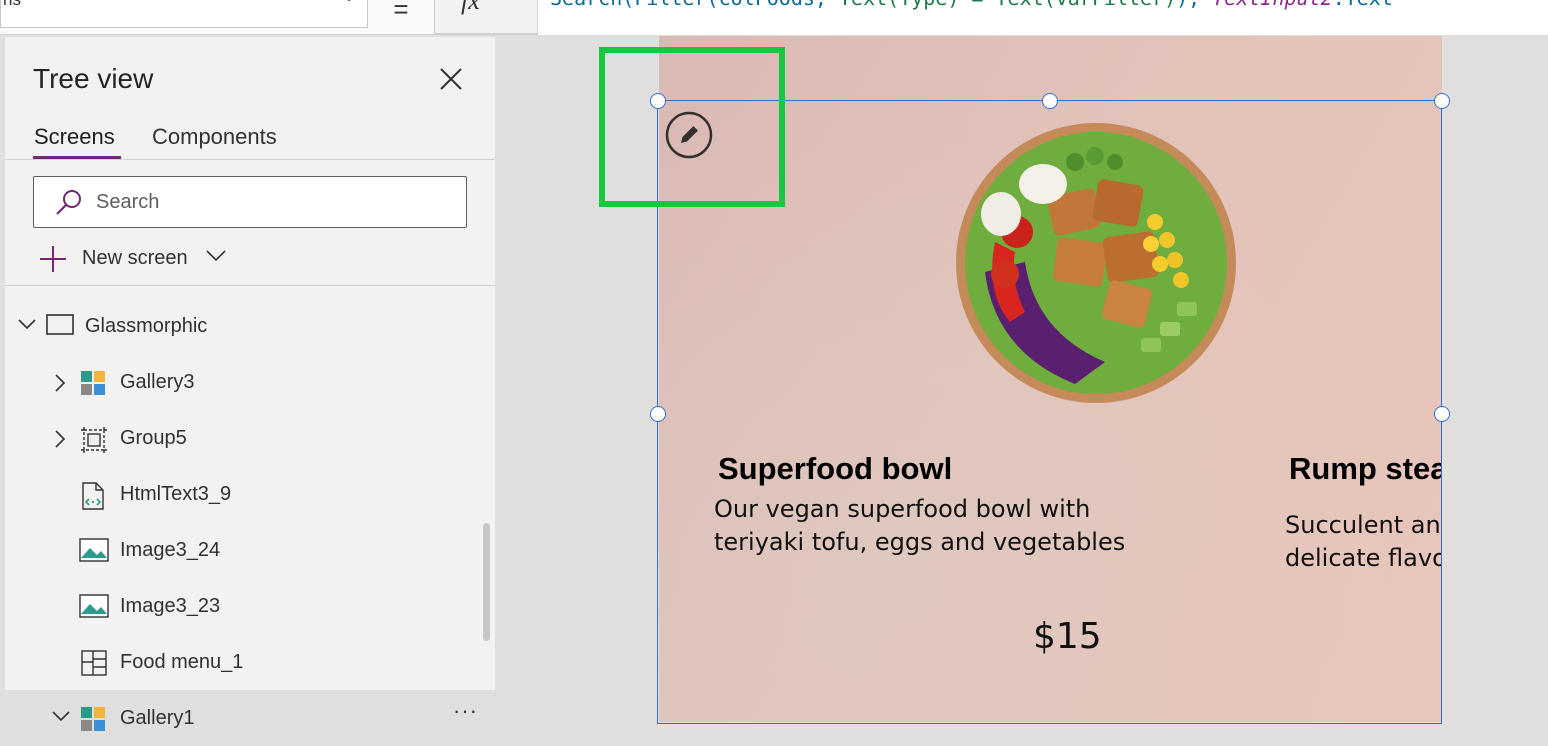 The height and width of the screenshot is (746, 1548). Describe the element at coordinates (486, 582) in the screenshot. I see `scrollbar` at that location.